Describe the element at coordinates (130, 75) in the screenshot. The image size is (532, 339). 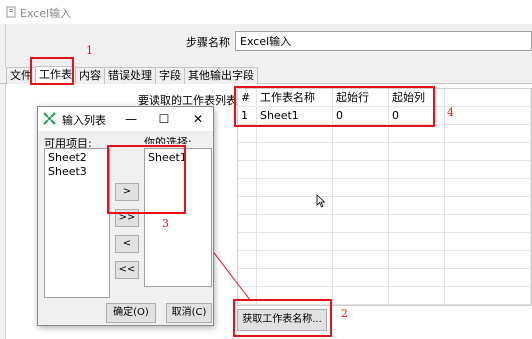
I see `tab-error-handling: 错误处理` at that location.